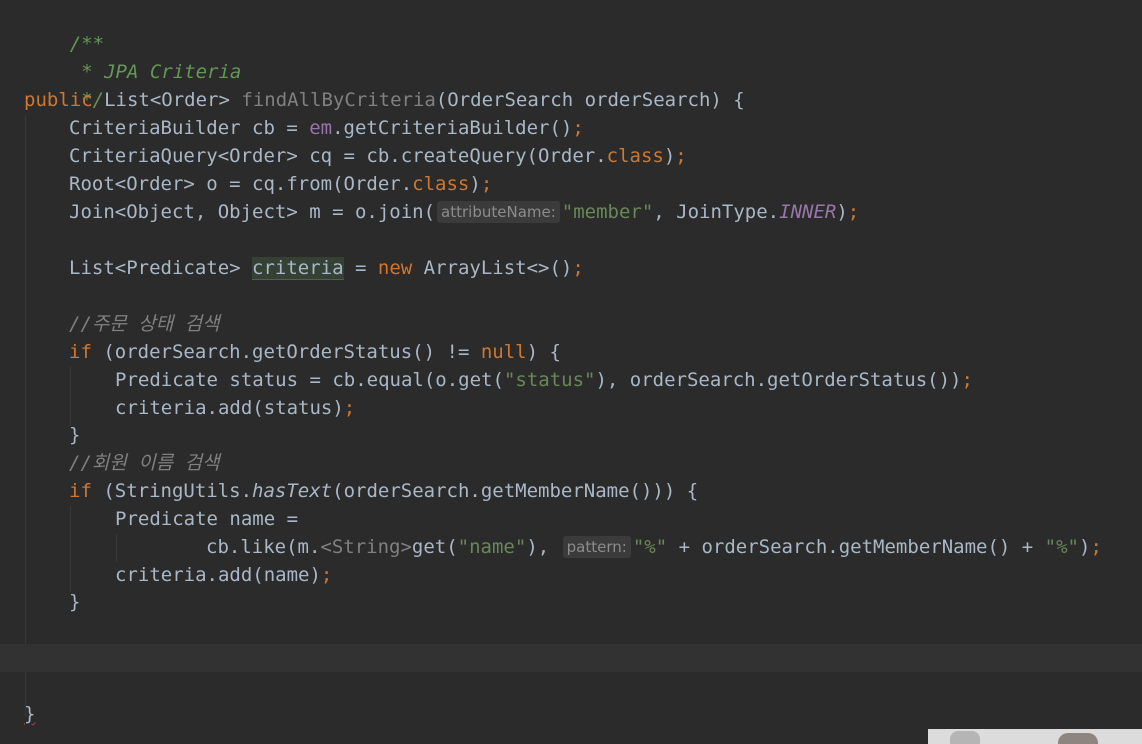 This screenshot has width=1142, height=744. Describe the element at coordinates (778, 380) in the screenshot. I see `predicate-status-end: ), orderSearch.getOrderStatus())` at that location.